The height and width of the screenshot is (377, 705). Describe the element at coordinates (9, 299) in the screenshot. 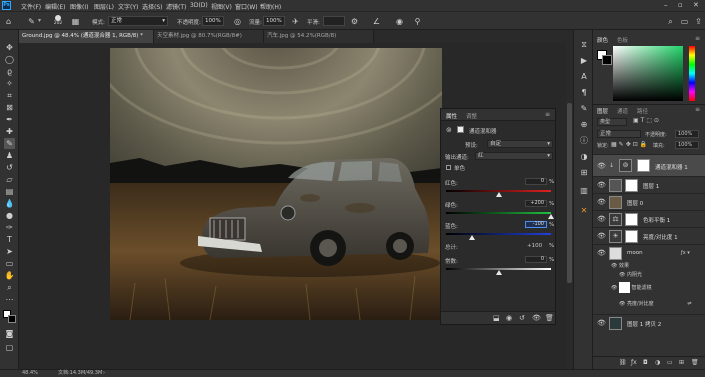

I see `more-tools-icon: ⋯` at that location.